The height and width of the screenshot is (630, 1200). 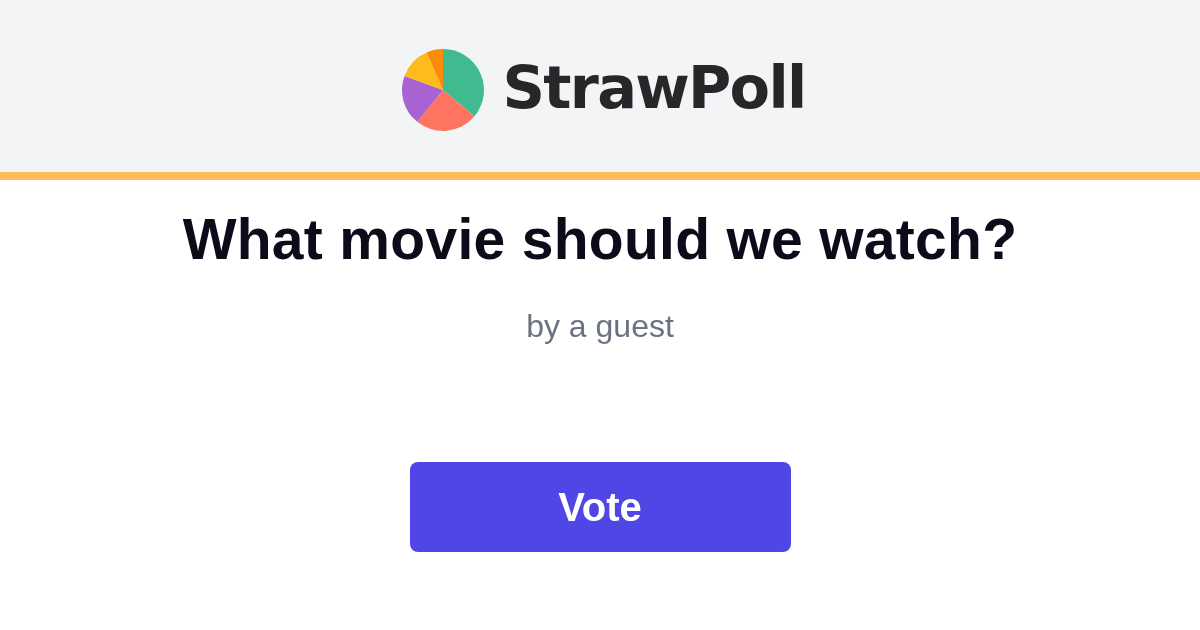 I want to click on pie-chart-logo-icon, so click(x=443, y=90).